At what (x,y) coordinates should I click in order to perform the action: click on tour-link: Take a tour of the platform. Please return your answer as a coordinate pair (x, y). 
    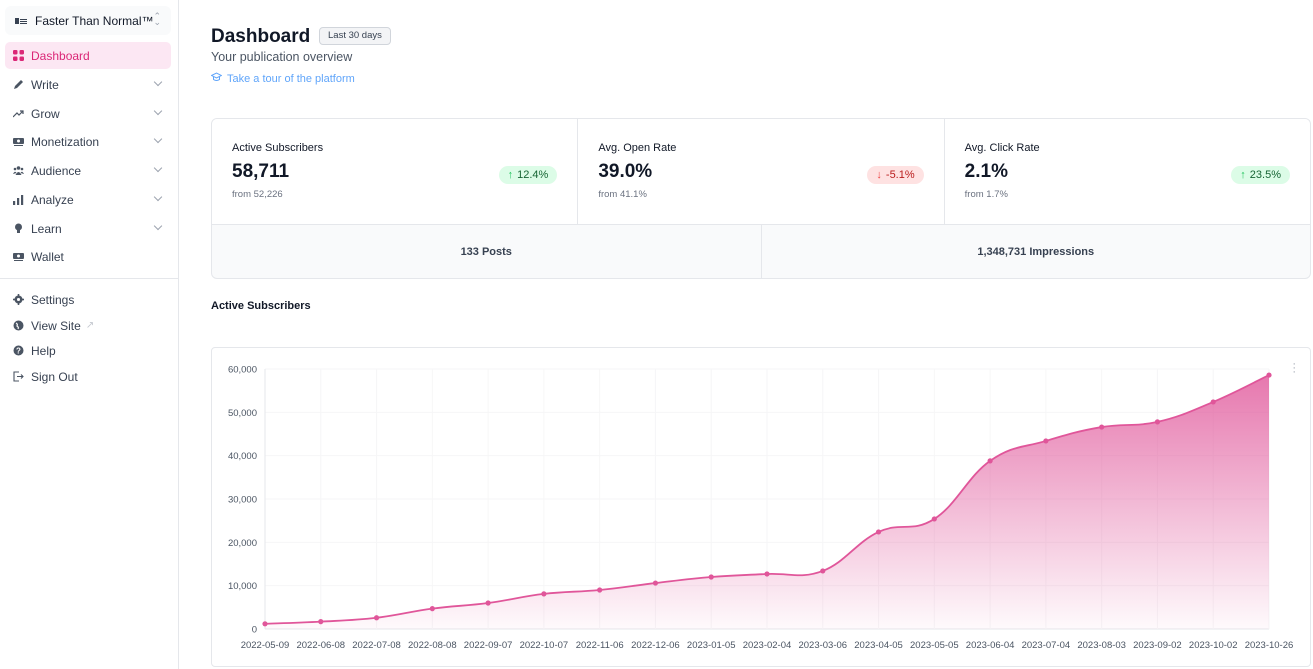
    Looking at the image, I should click on (282, 78).